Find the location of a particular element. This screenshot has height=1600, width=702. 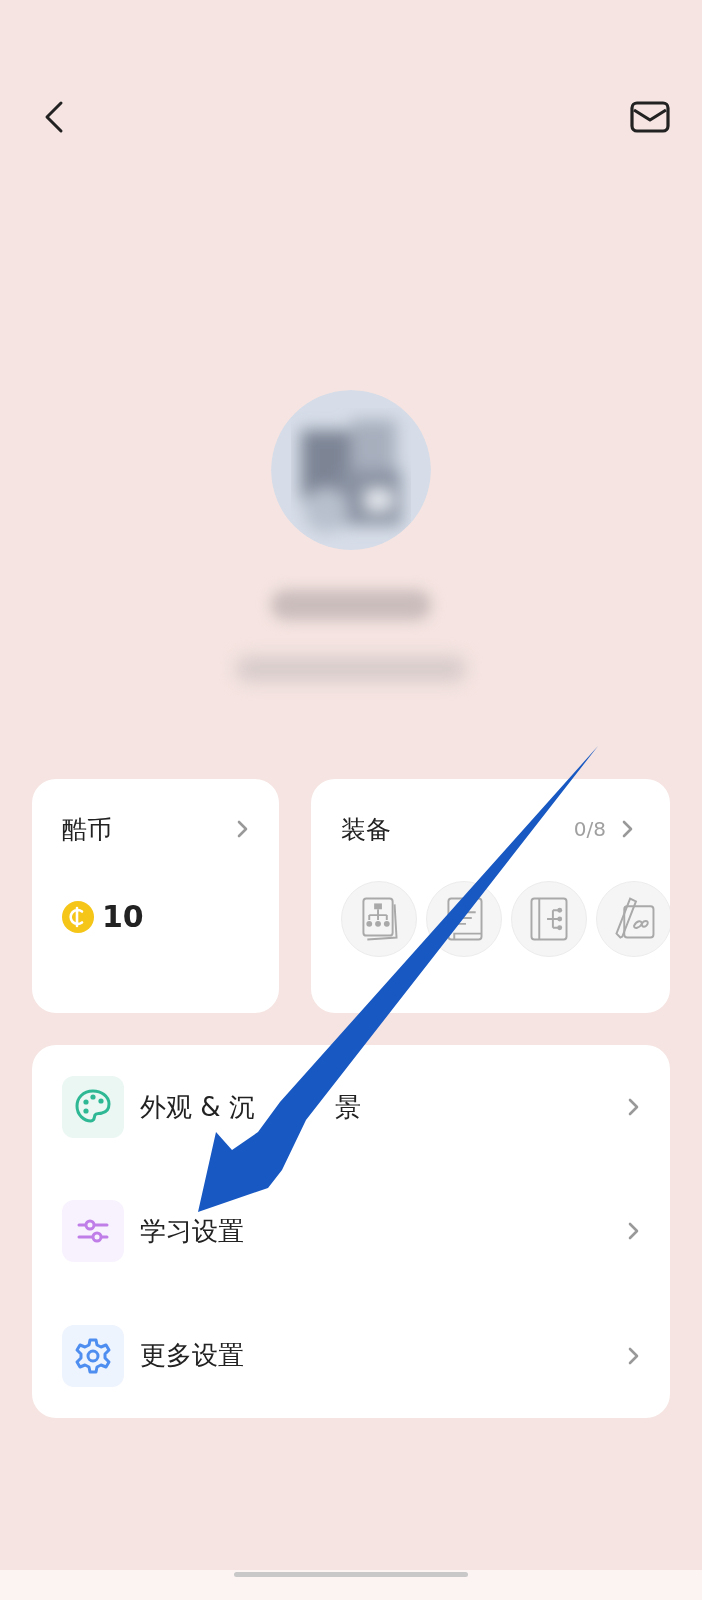

coin-icon is located at coordinates (78, 916).